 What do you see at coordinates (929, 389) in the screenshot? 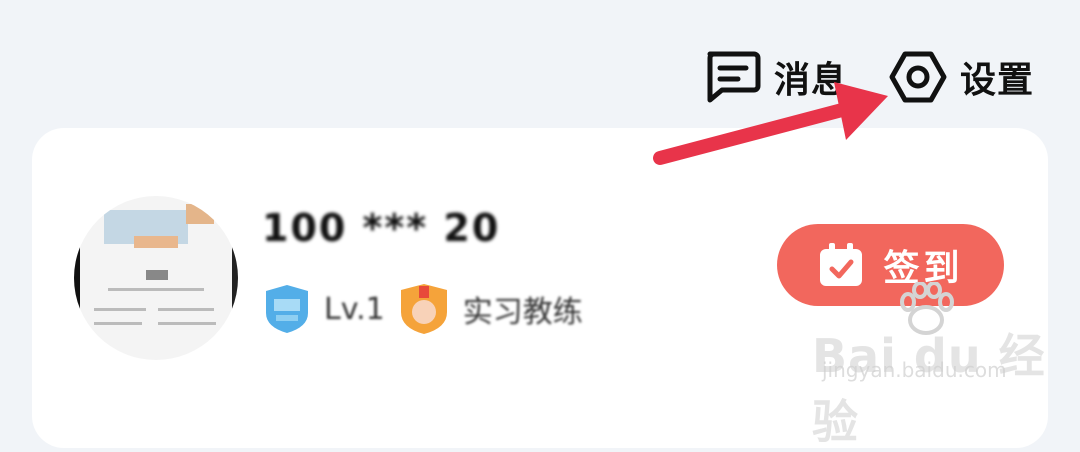
I see `watermark-brand: Bai du 经验` at bounding box center [929, 389].